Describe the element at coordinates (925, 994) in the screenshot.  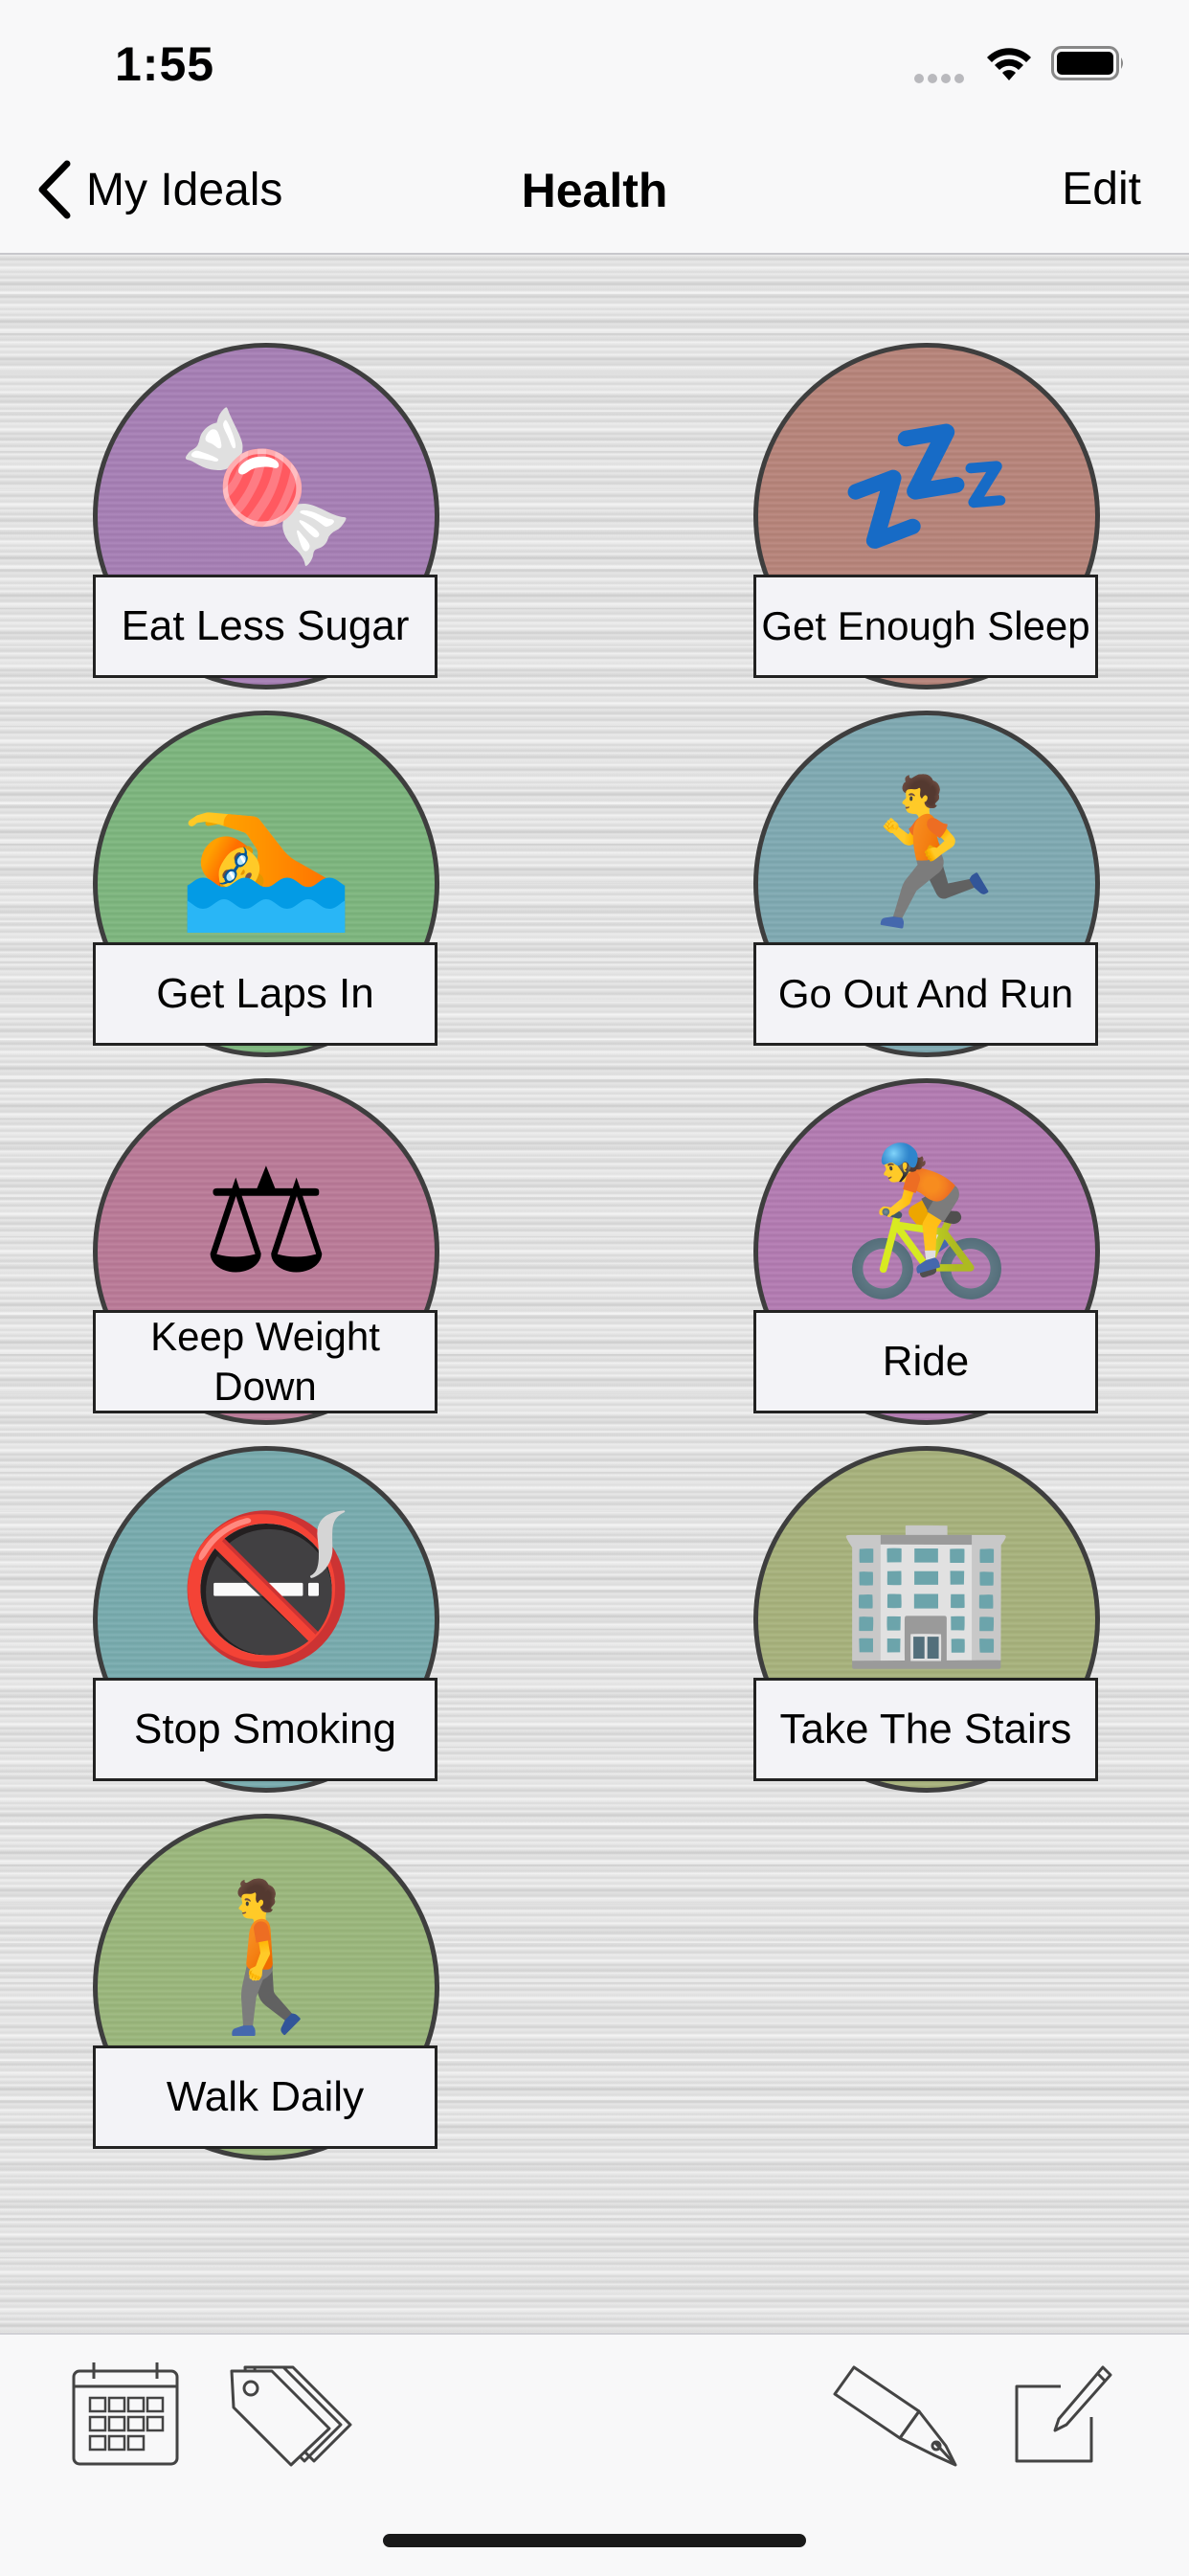
I see `tile-label: Go Out And Run` at that location.